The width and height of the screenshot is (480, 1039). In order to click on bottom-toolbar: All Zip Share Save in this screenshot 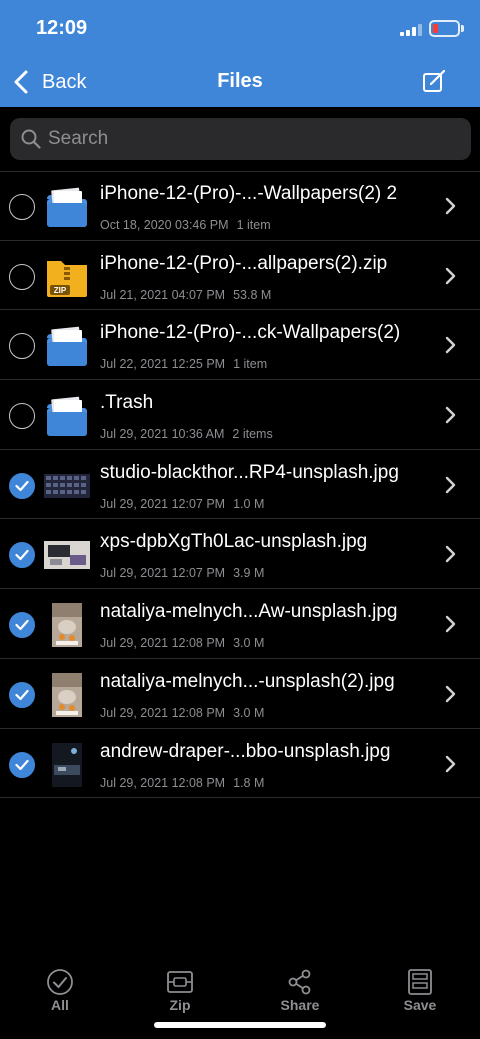, I will do `click(240, 990)`.